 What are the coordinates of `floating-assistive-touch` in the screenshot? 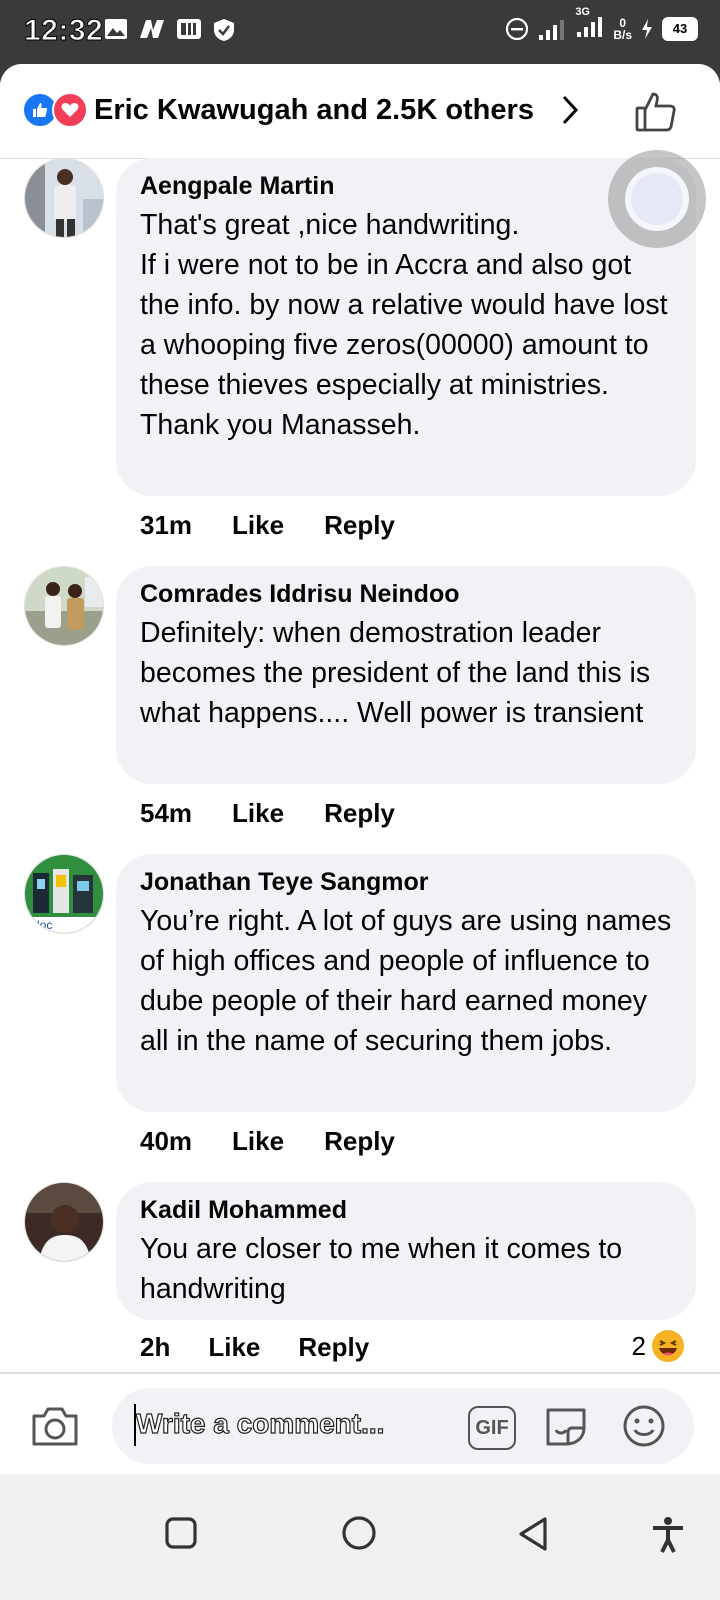 It's located at (657, 199).